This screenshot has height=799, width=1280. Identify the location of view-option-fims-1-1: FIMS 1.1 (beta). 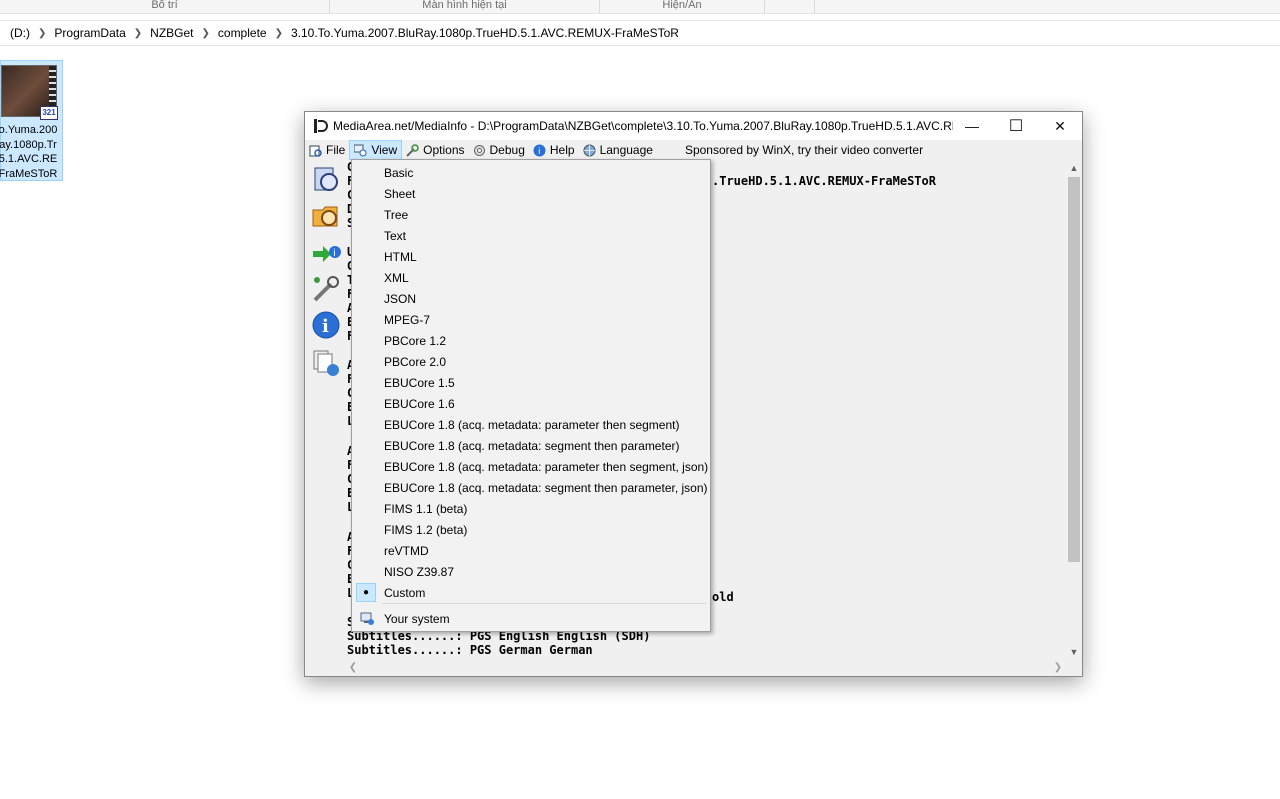
(531, 508).